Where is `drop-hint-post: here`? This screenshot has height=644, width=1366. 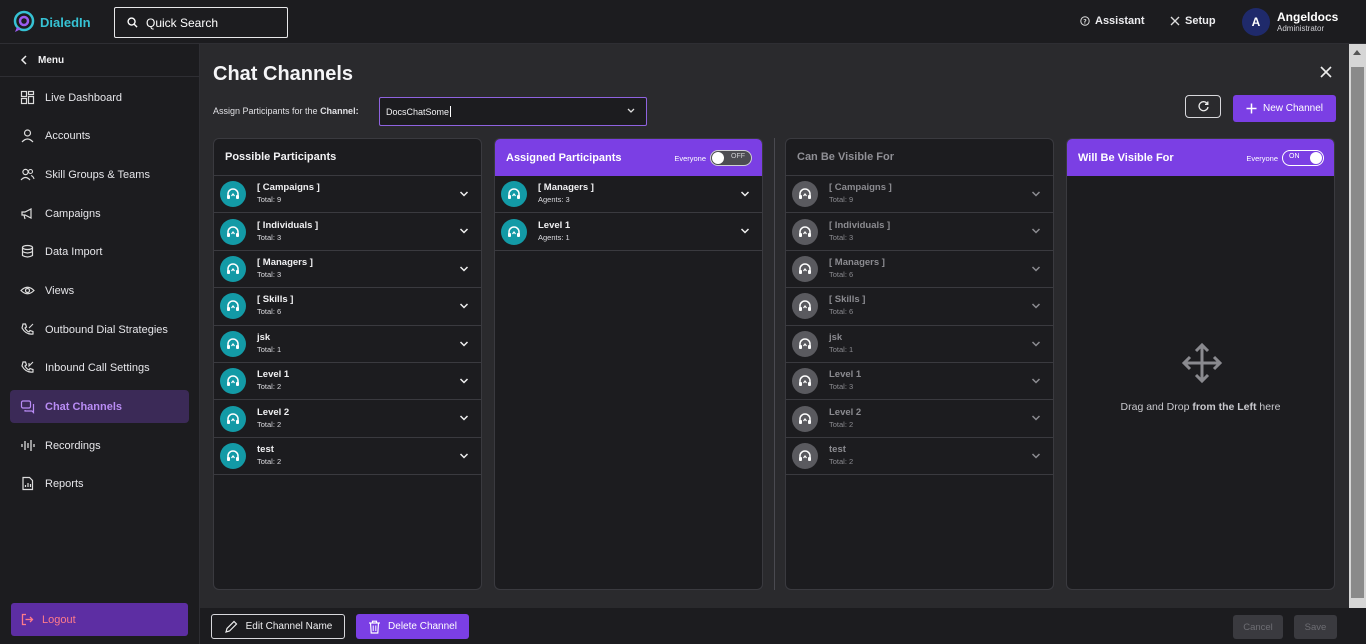
drop-hint-post: here is located at coordinates (1268, 407).